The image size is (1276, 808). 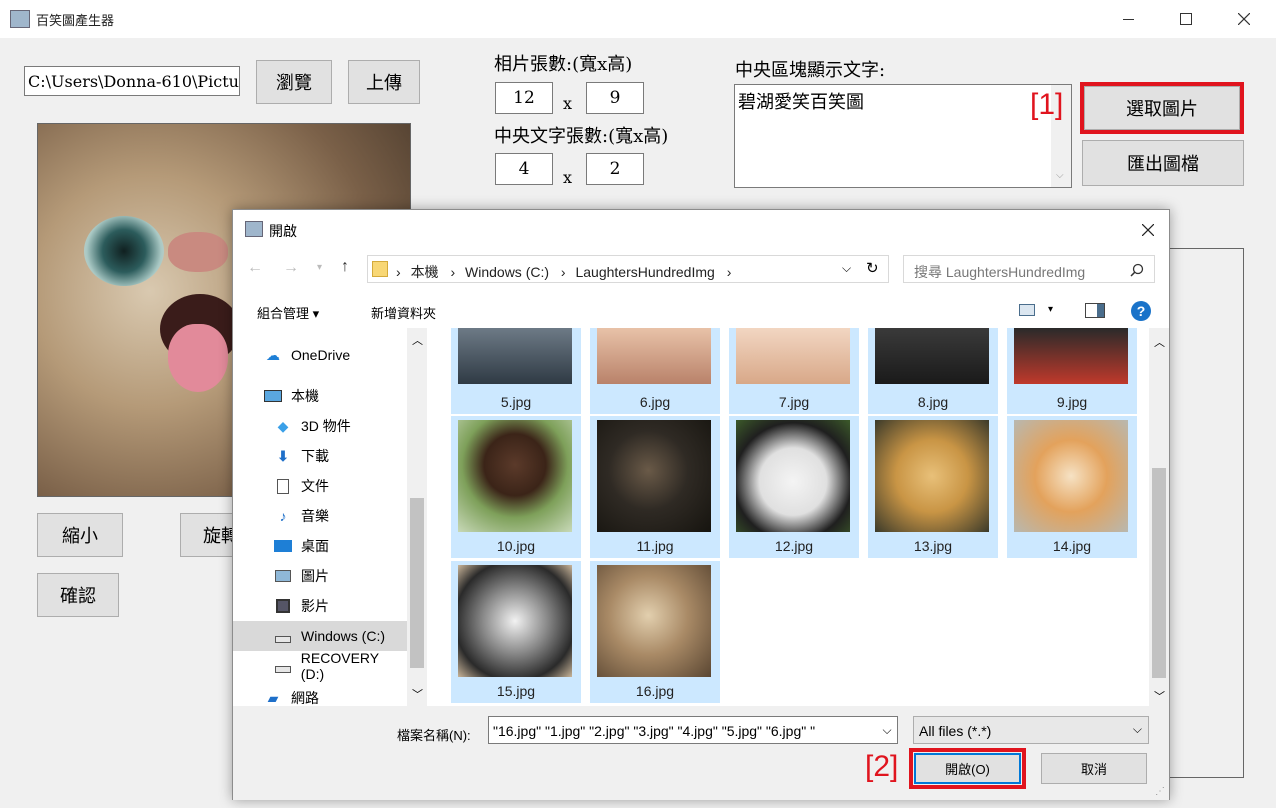 I want to click on search-input: 搜尋 LaughtersHundredImg, so click(x=1029, y=269).